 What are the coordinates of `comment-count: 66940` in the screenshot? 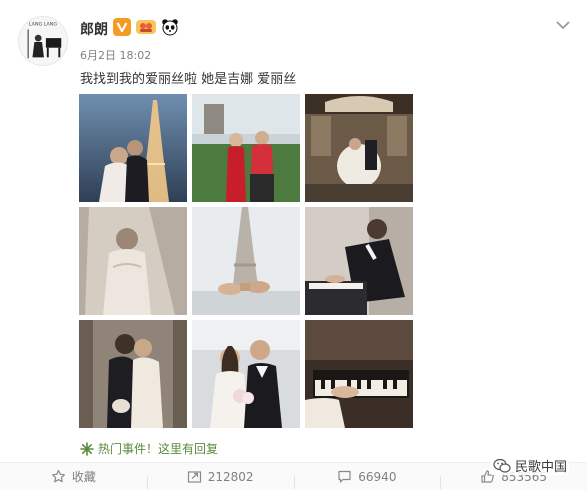 It's located at (377, 476).